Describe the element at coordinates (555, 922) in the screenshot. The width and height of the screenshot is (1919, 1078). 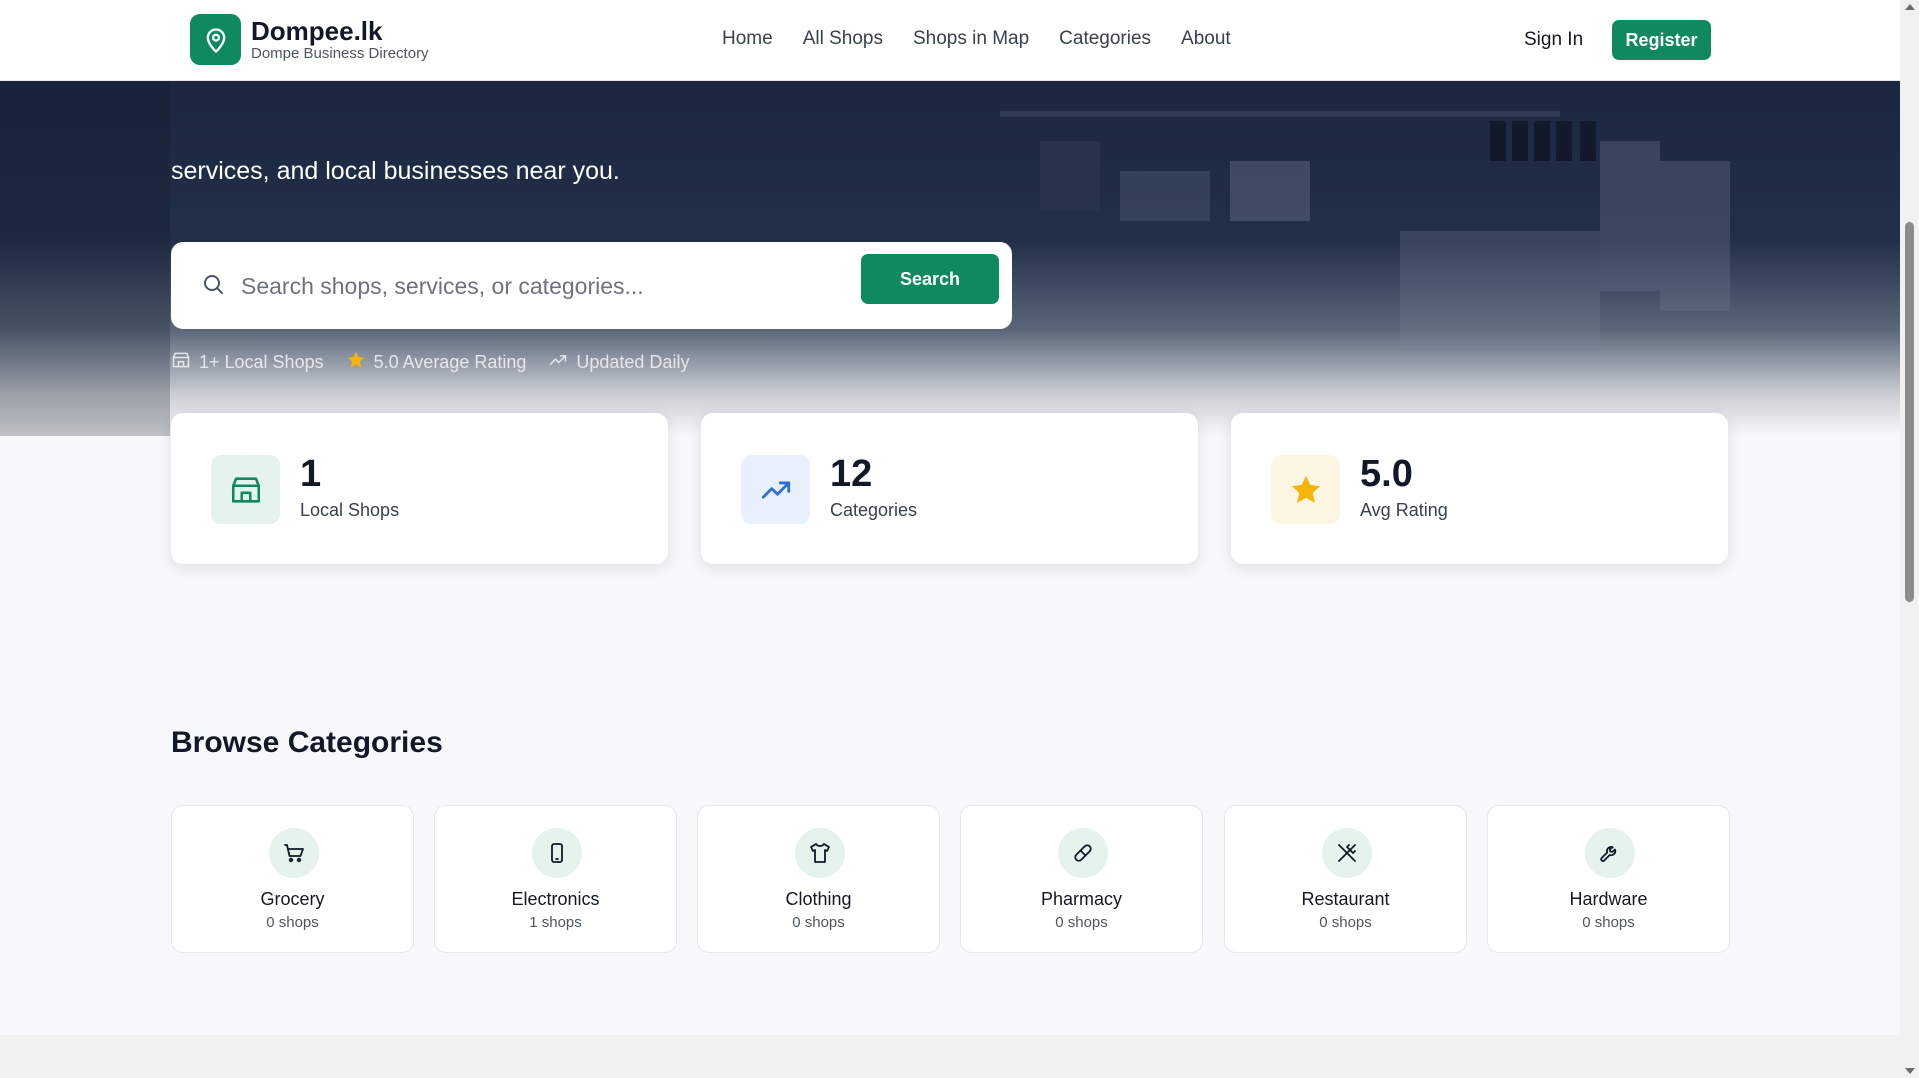
I see `category-count: 1 shops` at that location.